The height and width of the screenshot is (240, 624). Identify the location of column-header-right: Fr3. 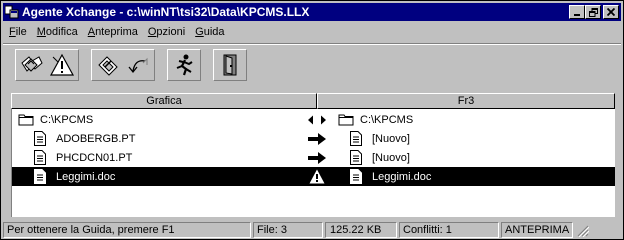
(466, 101).